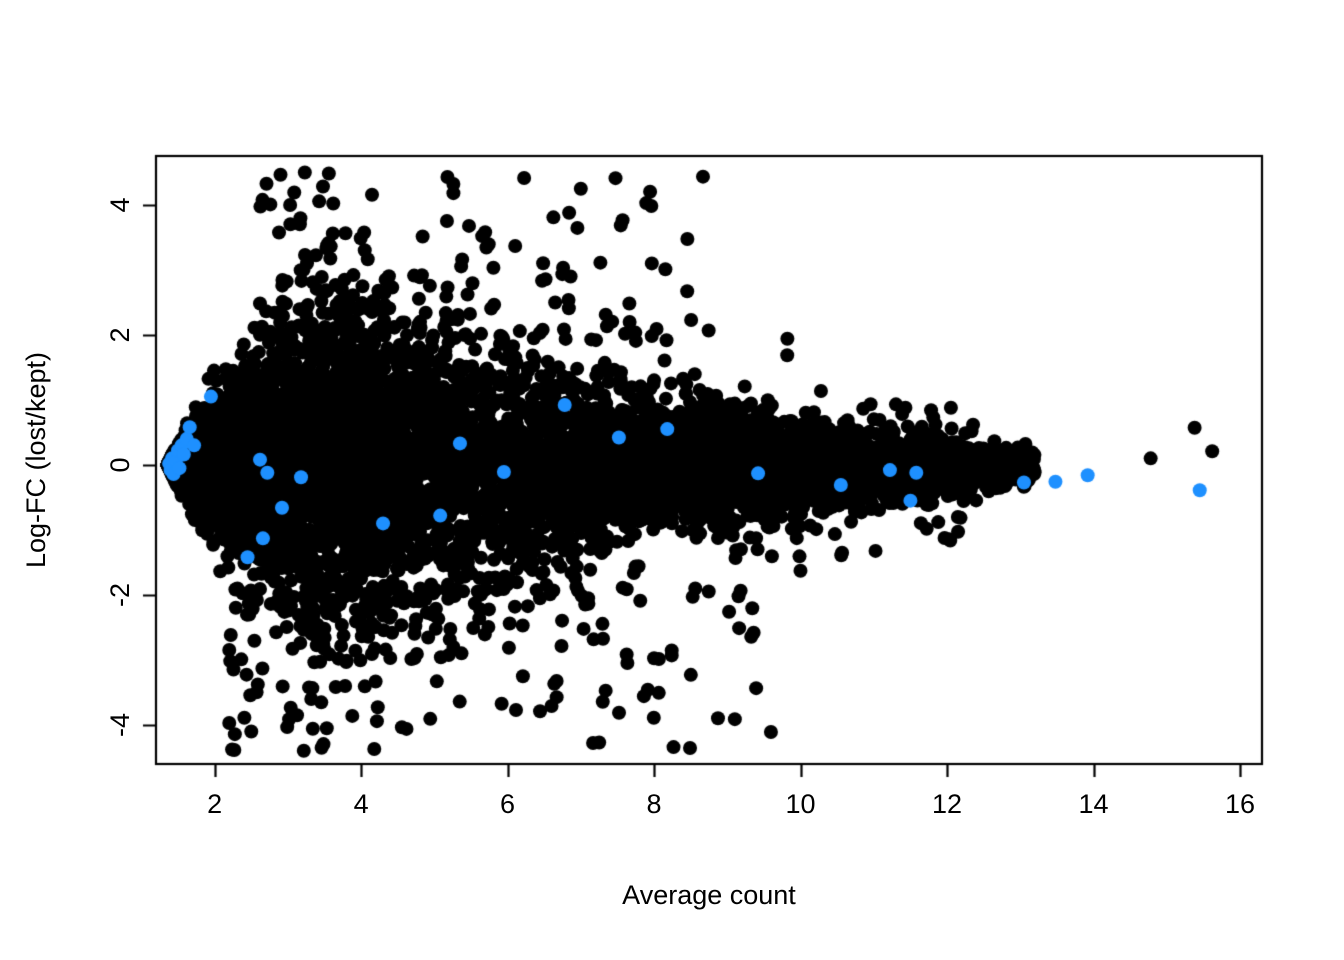  What do you see at coordinates (120, 465) in the screenshot?
I see `y-tick-label: 0` at bounding box center [120, 465].